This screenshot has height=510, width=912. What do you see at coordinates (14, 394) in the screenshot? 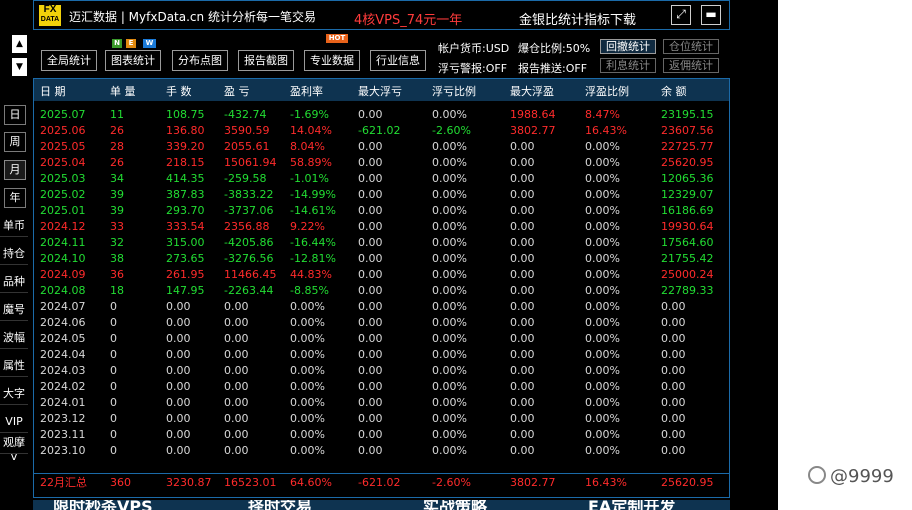
I see `side-item-large-font: 大字` at bounding box center [14, 394].